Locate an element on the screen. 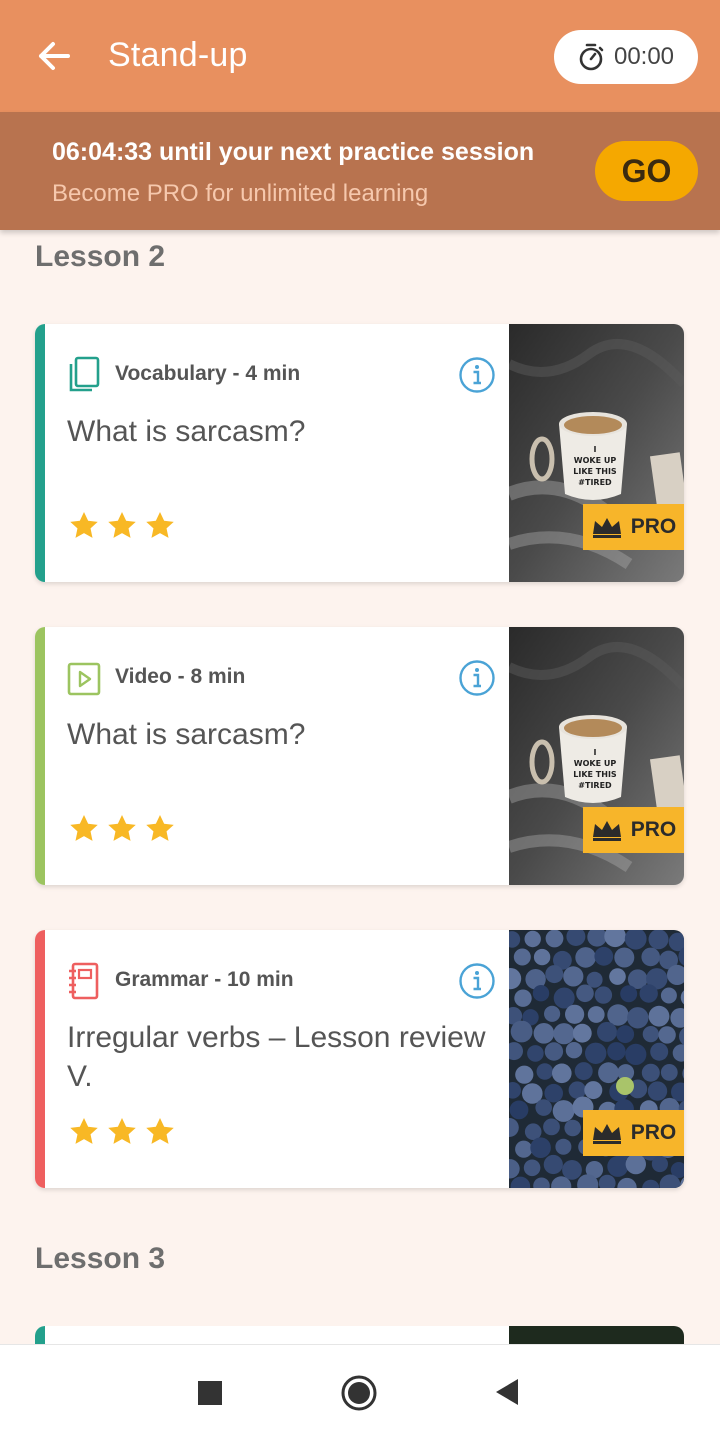 This screenshot has width=720, height=1440. card-meta: Grammar - 10 min is located at coordinates (204, 979).